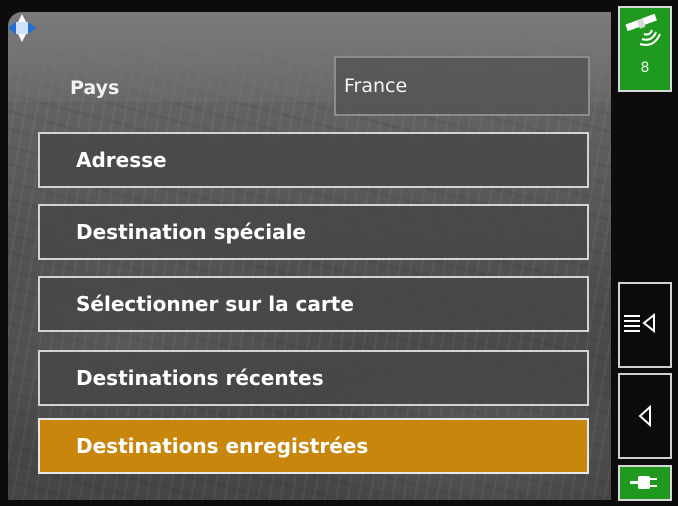  Describe the element at coordinates (462, 86) in the screenshot. I see `country-selector: France` at that location.